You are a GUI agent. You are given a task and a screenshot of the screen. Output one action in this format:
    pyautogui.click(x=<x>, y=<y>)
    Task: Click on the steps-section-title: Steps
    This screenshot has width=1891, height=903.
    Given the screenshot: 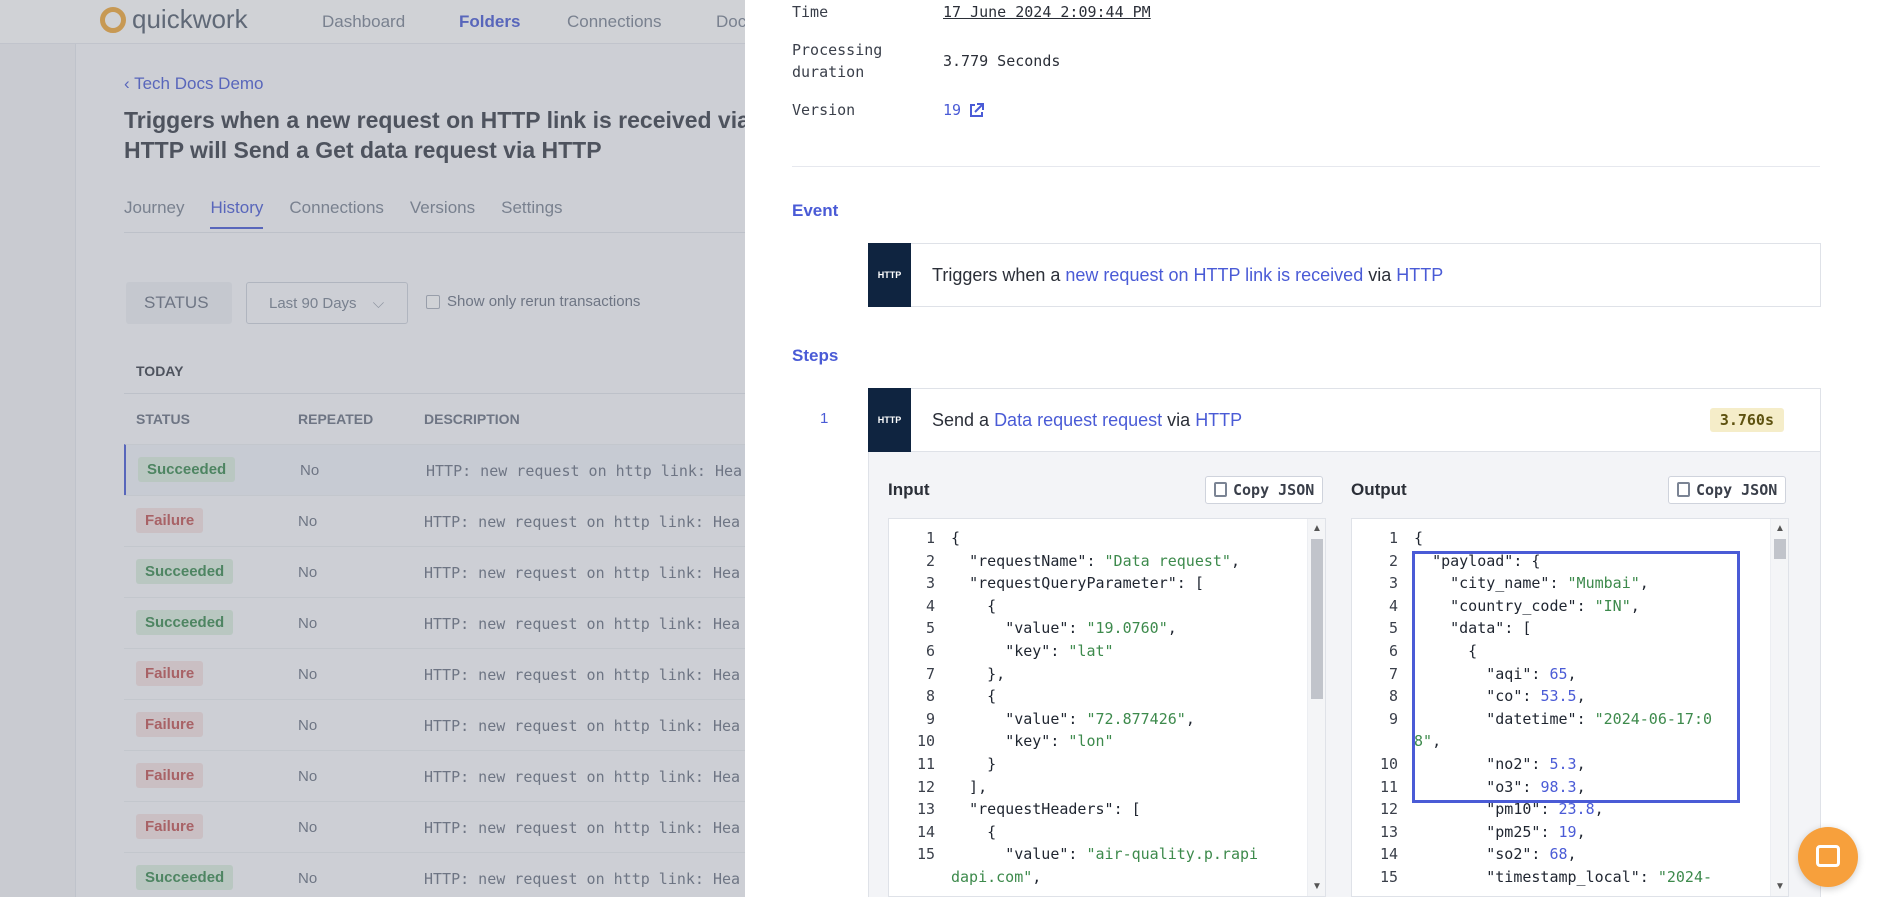 What is the action you would take?
    pyautogui.click(x=815, y=355)
    